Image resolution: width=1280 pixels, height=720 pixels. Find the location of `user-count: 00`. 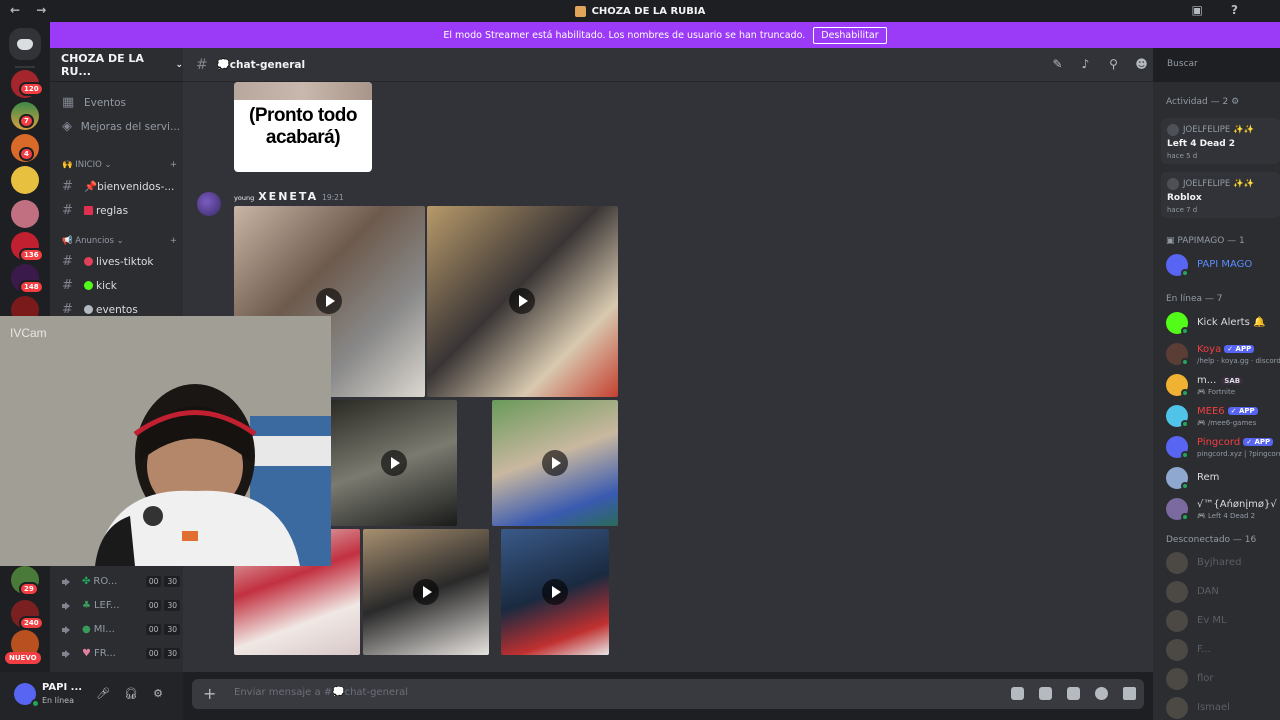

user-count: 00 is located at coordinates (153, 653).